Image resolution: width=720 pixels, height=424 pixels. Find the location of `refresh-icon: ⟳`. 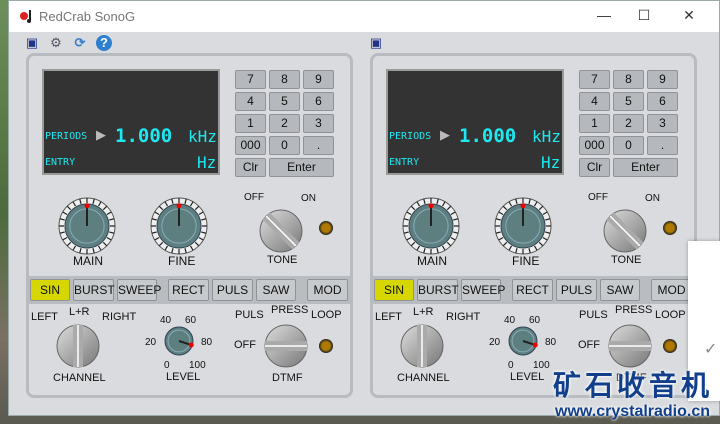

refresh-icon: ⟳ is located at coordinates (80, 43).